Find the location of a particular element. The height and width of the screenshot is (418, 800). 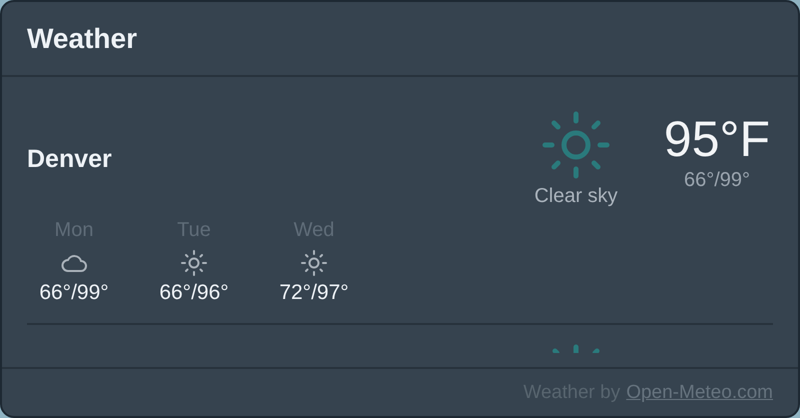

current-temperature: 95°F is located at coordinates (717, 139).